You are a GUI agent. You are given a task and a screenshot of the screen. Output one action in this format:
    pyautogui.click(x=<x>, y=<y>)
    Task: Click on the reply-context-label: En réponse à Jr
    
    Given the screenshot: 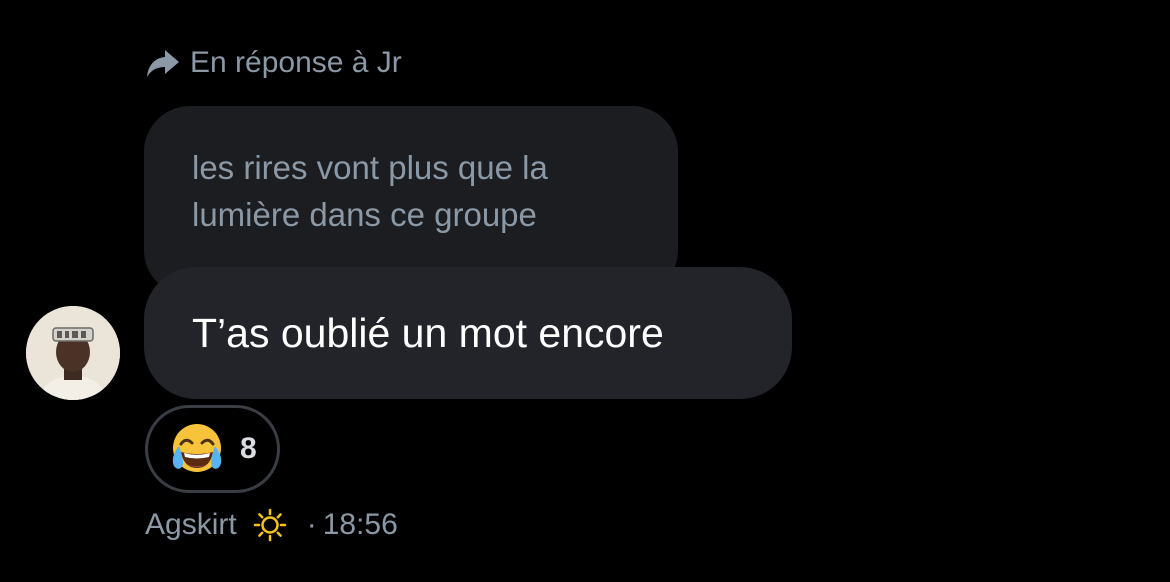 What is the action you would take?
    pyautogui.click(x=296, y=62)
    